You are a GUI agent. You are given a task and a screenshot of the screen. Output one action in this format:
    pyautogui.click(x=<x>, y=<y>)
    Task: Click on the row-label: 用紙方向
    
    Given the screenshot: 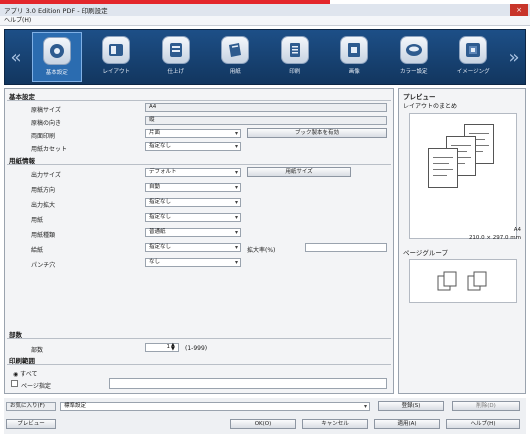 What is the action you would take?
    pyautogui.click(x=43, y=190)
    